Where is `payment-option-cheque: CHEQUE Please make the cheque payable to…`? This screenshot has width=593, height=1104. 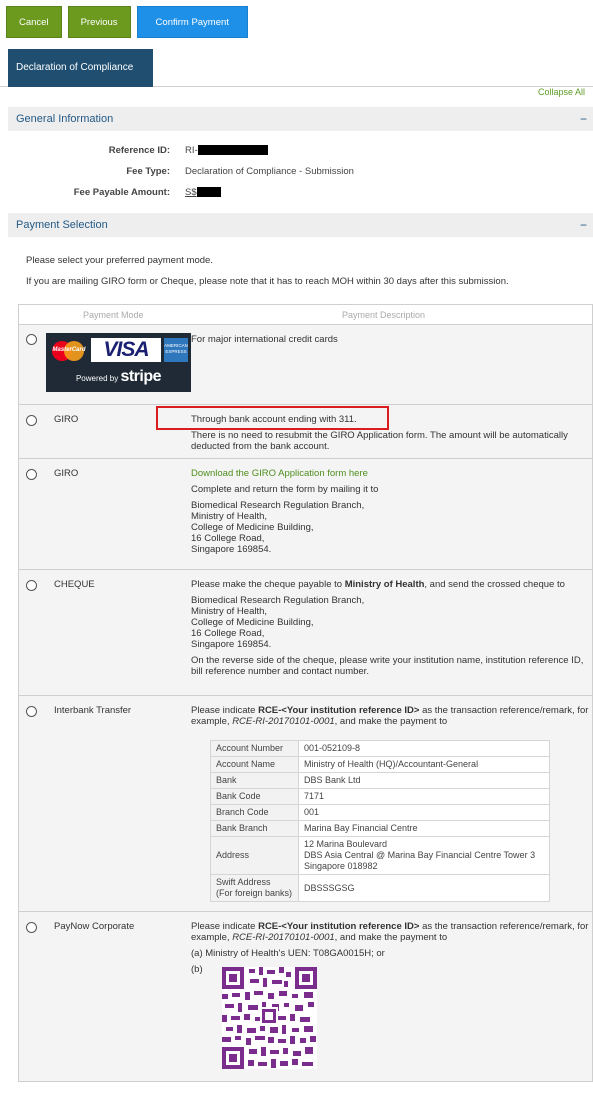 payment-option-cheque: CHEQUE Please make the cheque payable to… is located at coordinates (305, 633).